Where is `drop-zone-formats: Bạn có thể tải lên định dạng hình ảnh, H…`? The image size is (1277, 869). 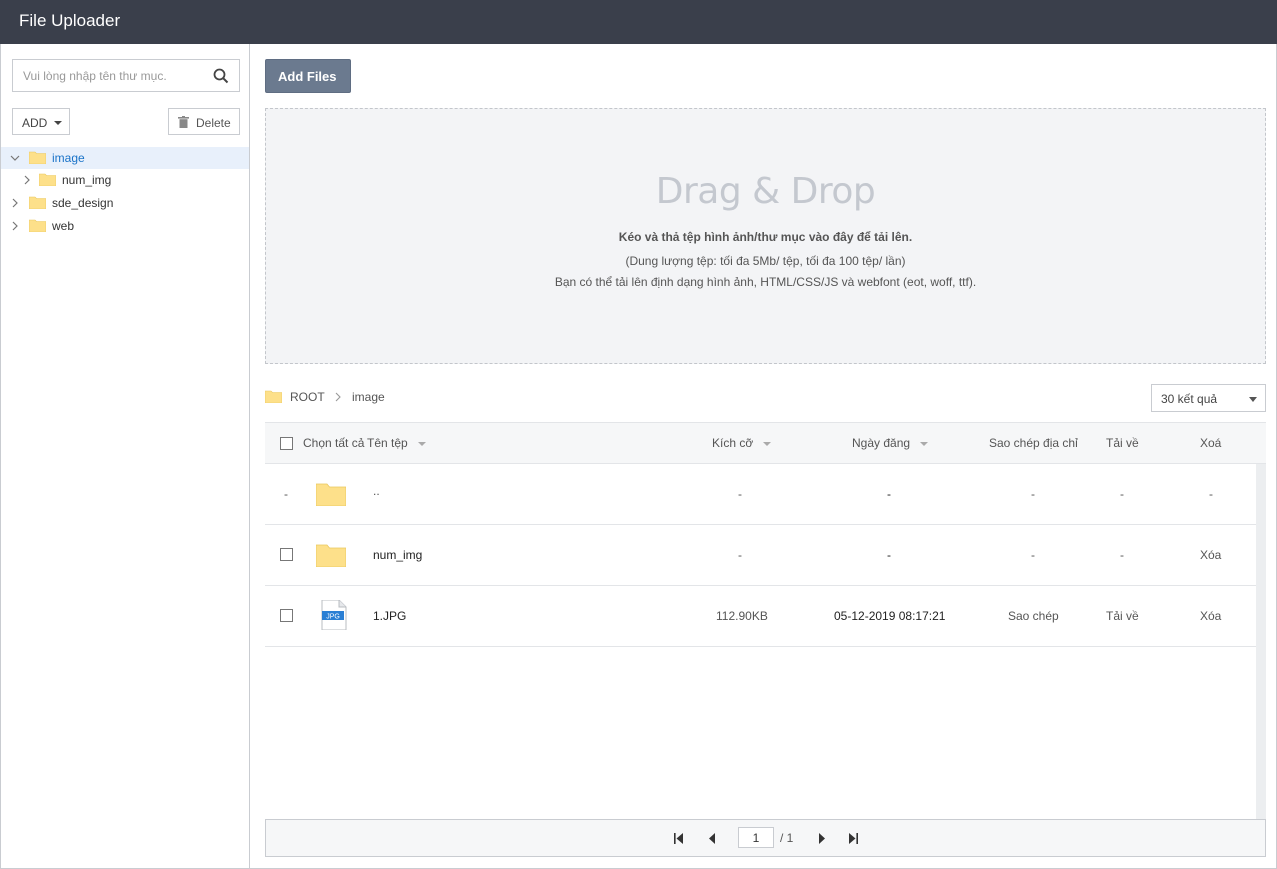
drop-zone-formats: Bạn có thể tải lên định dạng hình ảnh, H… is located at coordinates (765, 282).